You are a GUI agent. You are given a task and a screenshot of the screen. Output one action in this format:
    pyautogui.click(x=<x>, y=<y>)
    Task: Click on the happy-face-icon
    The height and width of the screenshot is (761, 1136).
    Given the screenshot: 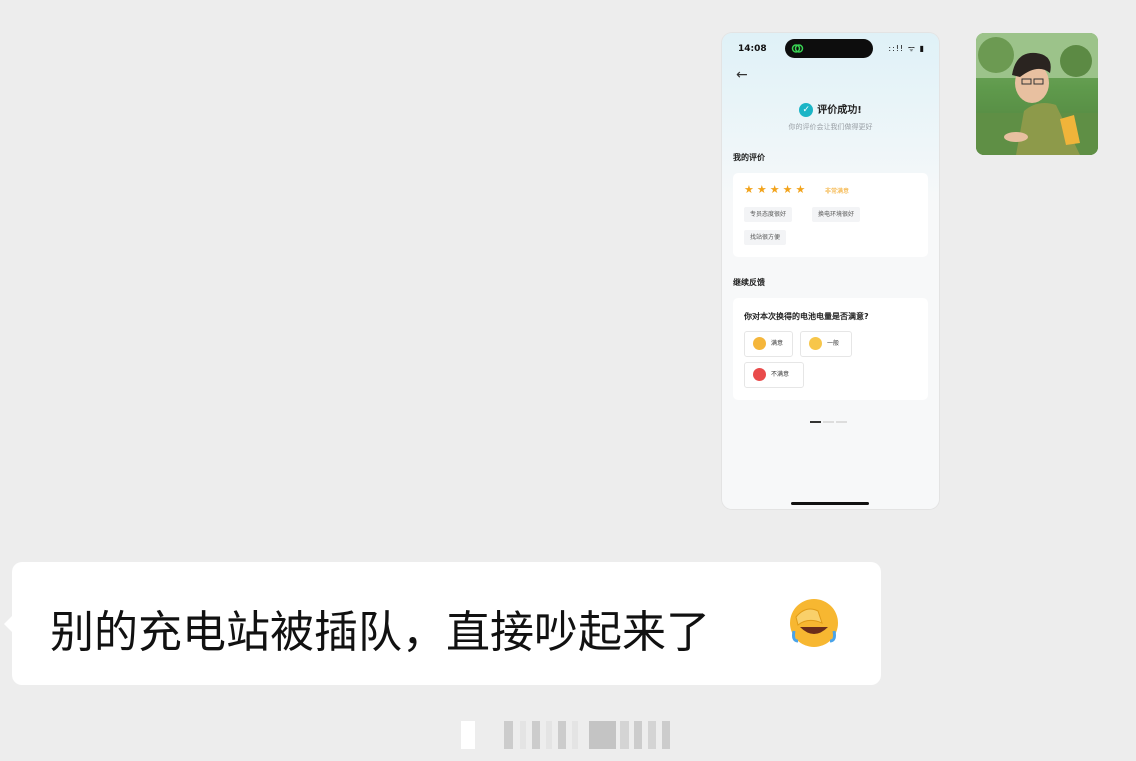 What is the action you would take?
    pyautogui.click(x=759, y=343)
    